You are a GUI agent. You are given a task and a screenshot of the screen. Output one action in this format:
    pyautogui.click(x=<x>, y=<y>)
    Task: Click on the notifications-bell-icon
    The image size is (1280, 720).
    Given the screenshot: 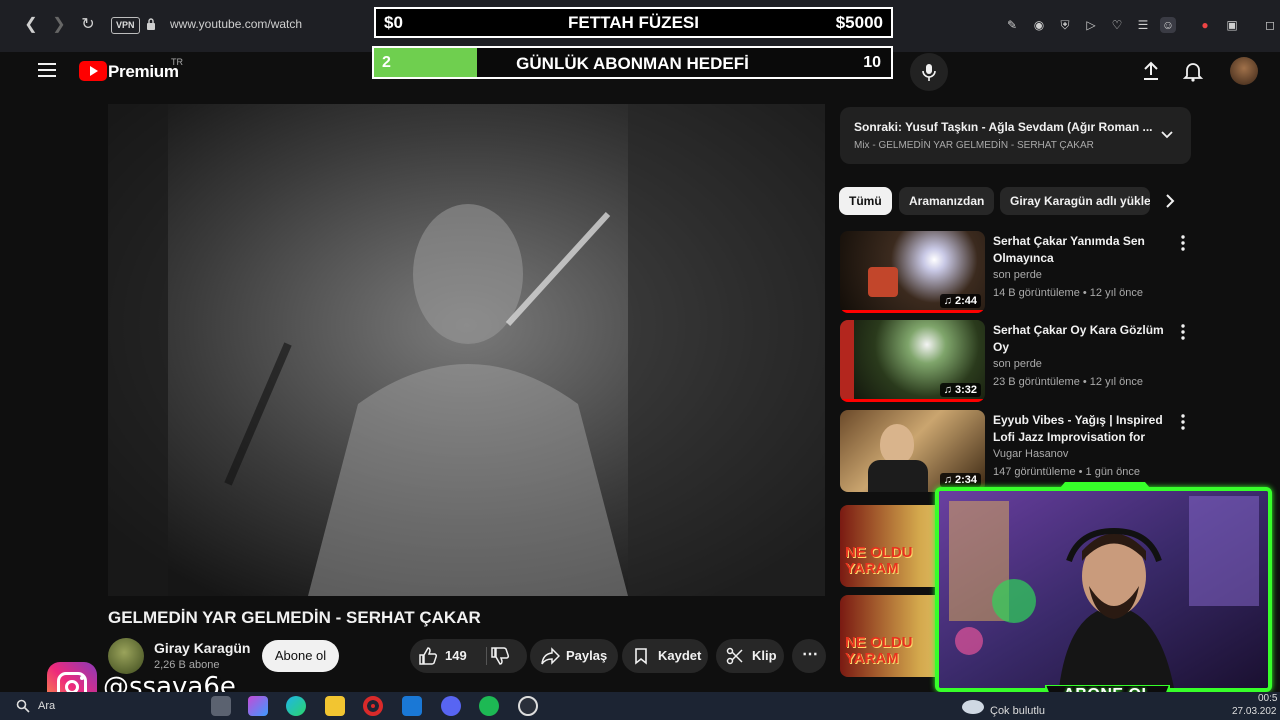 What is the action you would take?
    pyautogui.click(x=1193, y=71)
    